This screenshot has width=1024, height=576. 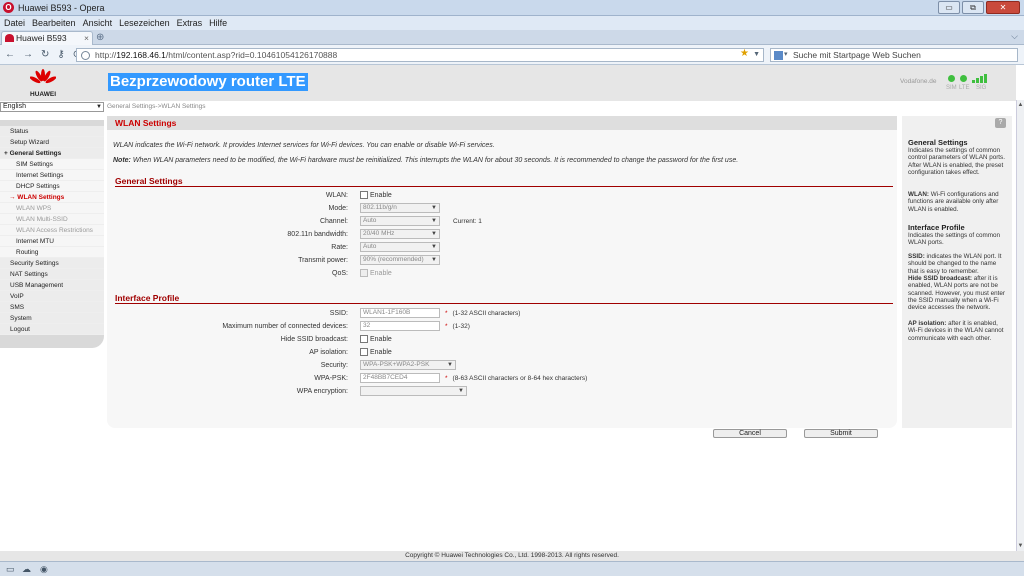 I want to click on minimize-button: ▭, so click(x=949, y=7).